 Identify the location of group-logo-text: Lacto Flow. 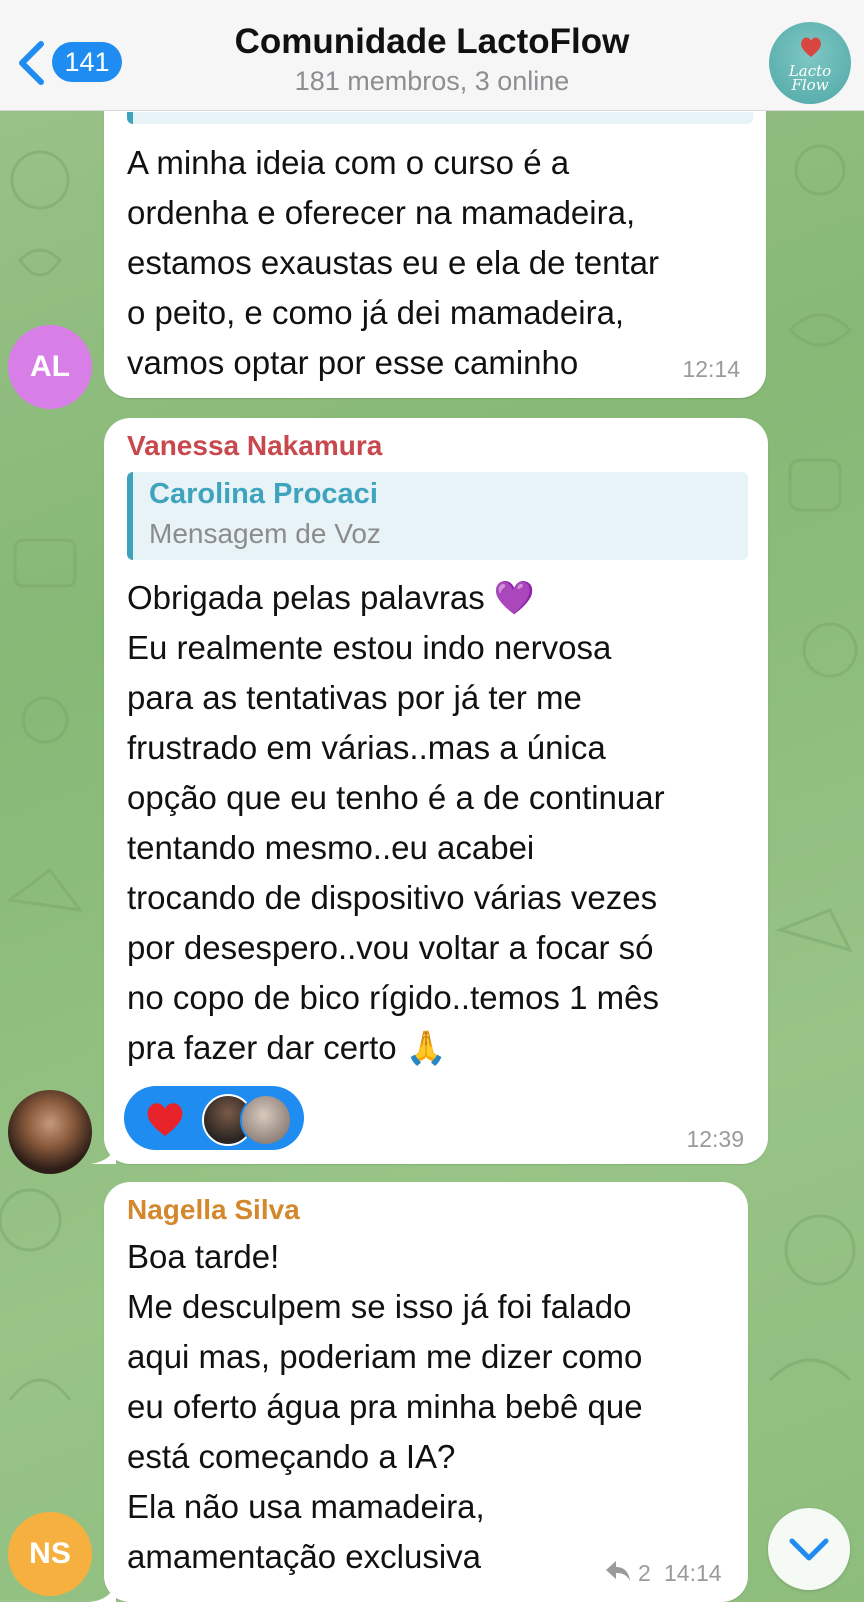
(810, 78).